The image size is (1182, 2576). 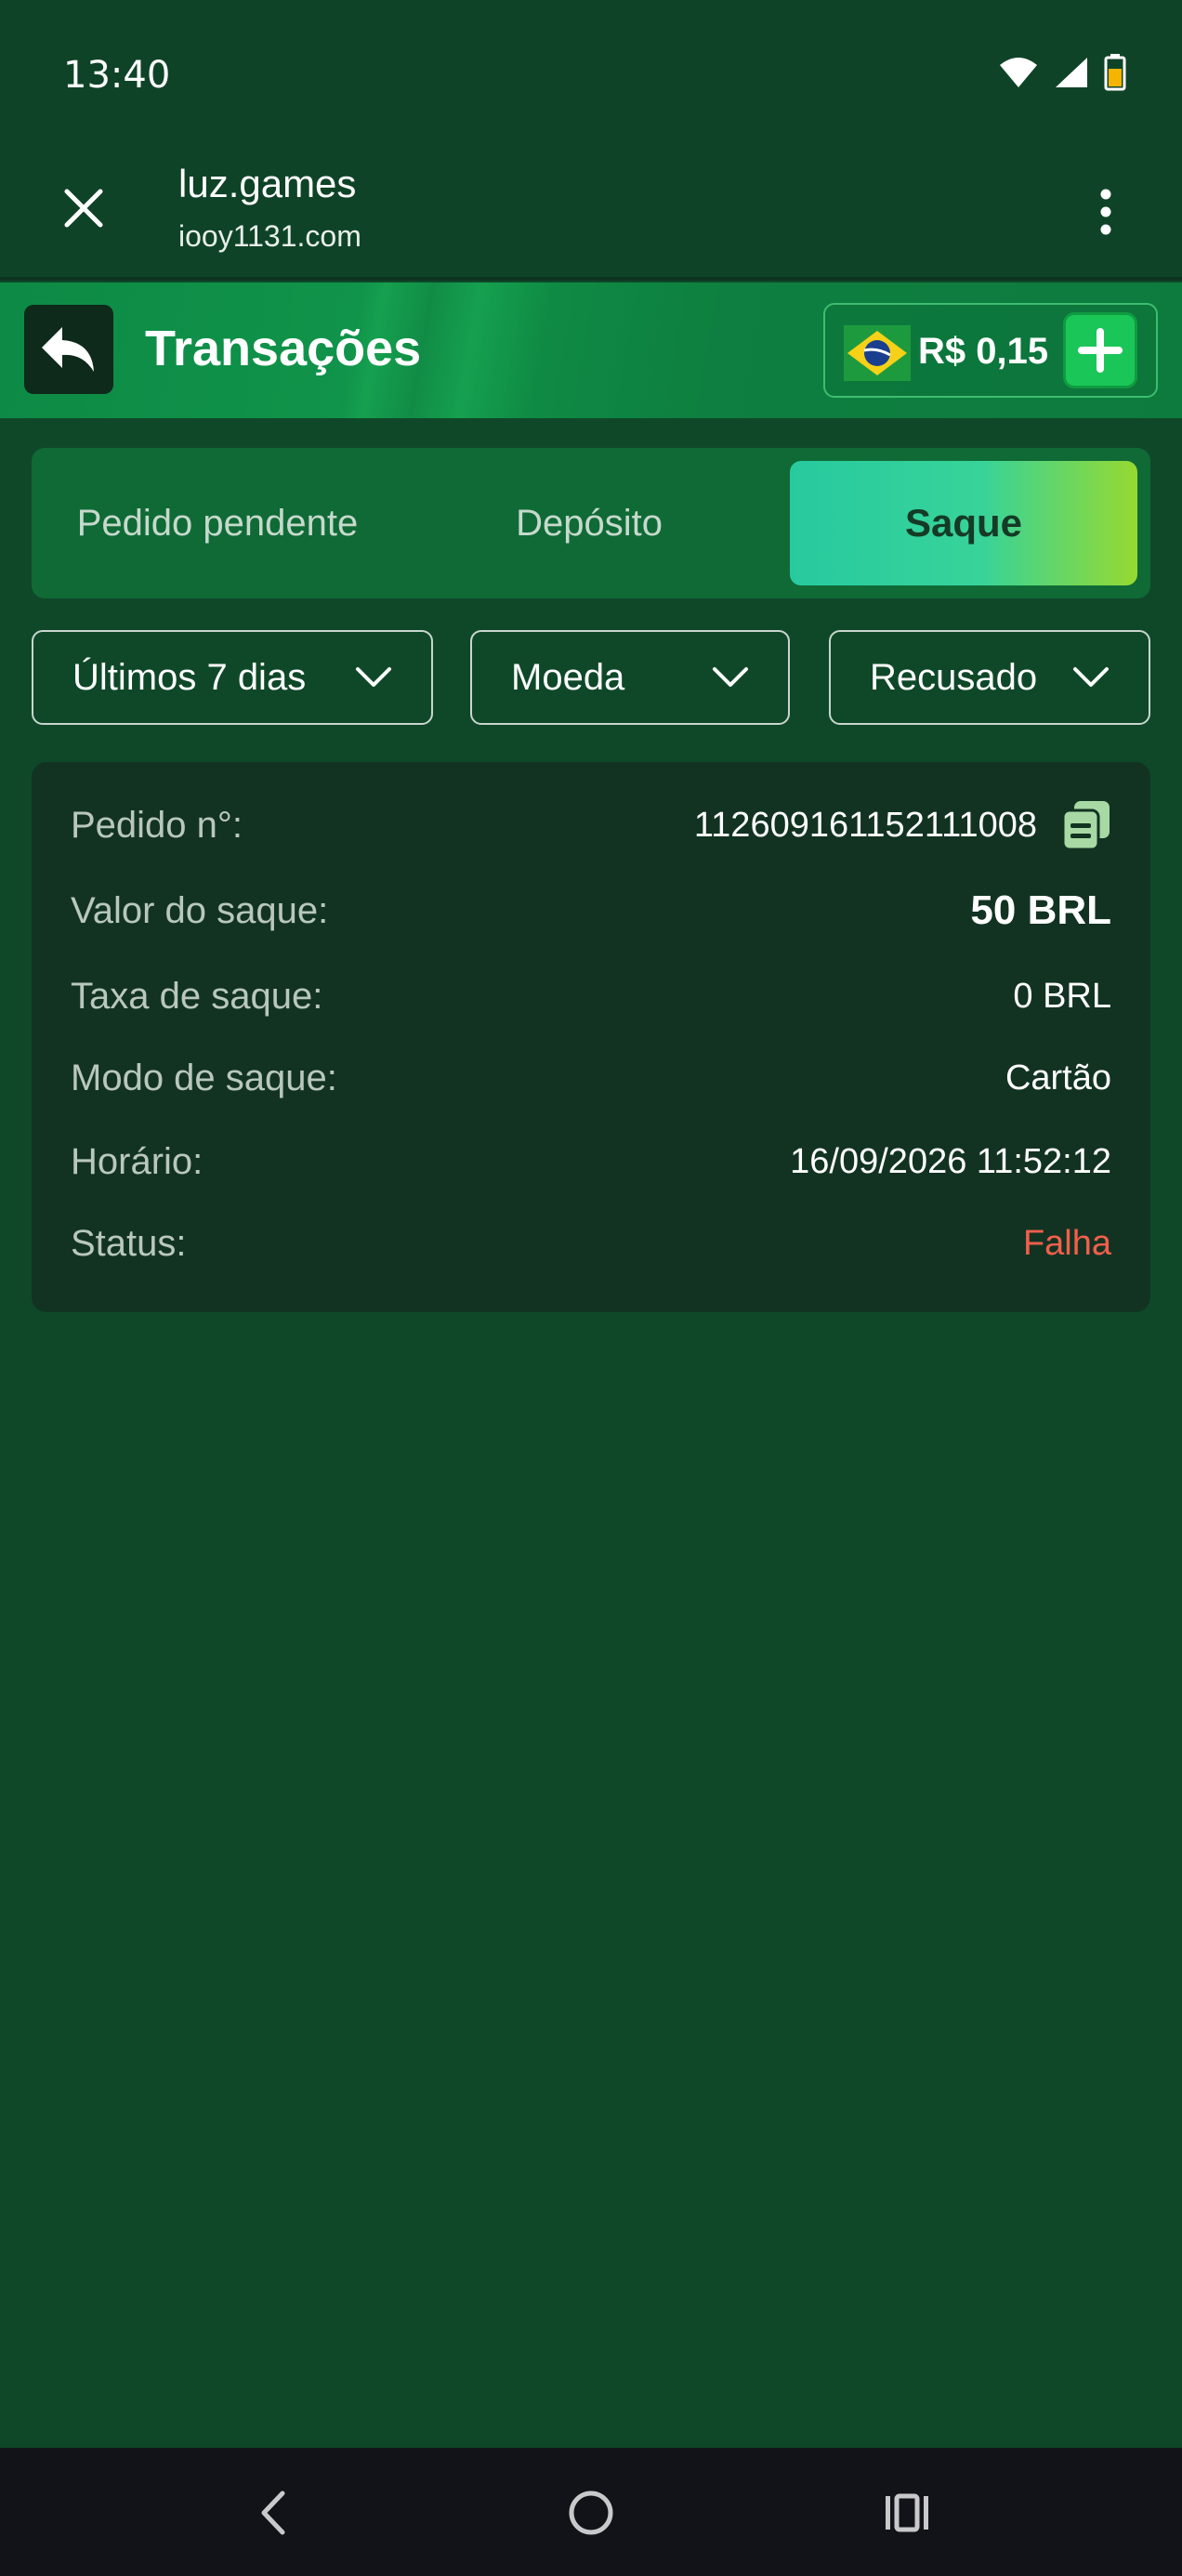 I want to click on currency-filter: Moeda, so click(x=630, y=677).